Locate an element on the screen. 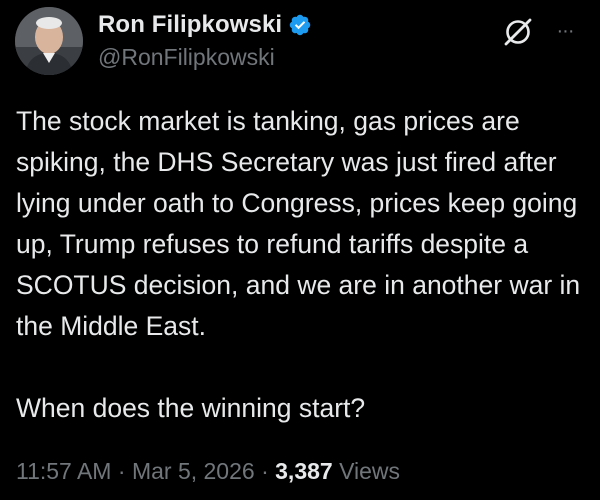 This screenshot has height=500, width=600. tweet-time: 11:57 AM is located at coordinates (63, 471).